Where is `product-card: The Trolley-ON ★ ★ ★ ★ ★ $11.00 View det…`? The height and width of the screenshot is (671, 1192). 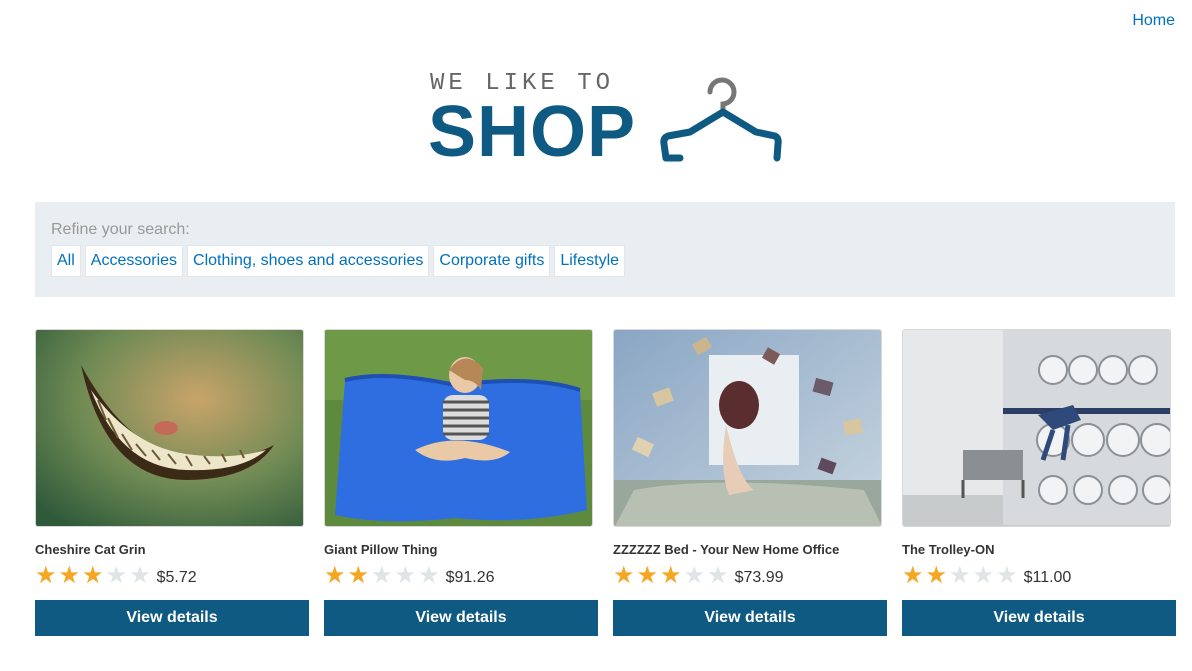 product-card: The Trolley-ON ★ ★ ★ ★ ★ $11.00 View det… is located at coordinates (1039, 482).